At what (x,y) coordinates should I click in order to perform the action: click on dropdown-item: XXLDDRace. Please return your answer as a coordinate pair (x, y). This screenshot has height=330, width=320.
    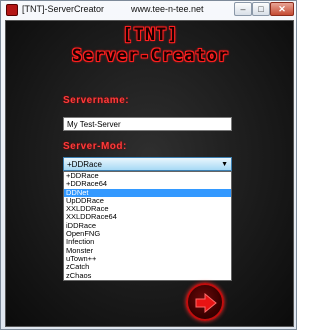
    Looking at the image, I should click on (147, 209).